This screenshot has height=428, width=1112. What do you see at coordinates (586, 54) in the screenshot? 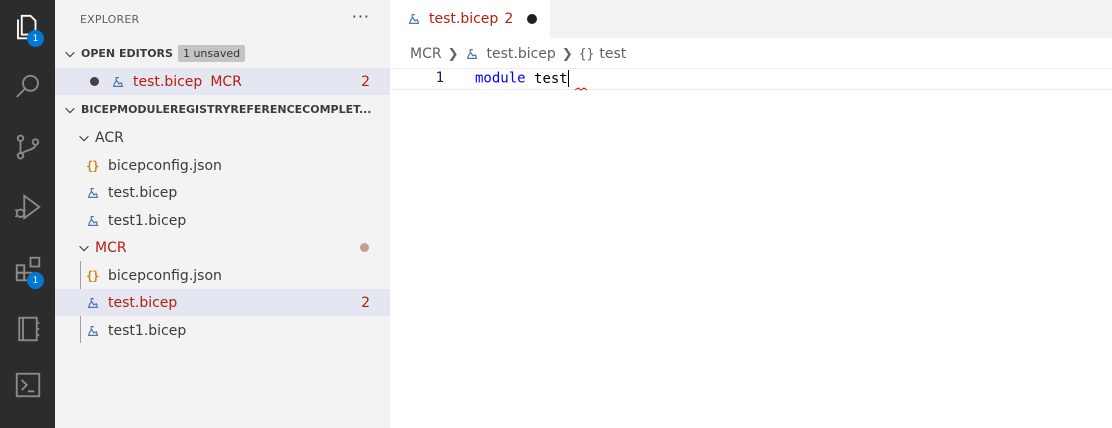
I see `symbol-icon: {}` at bounding box center [586, 54].